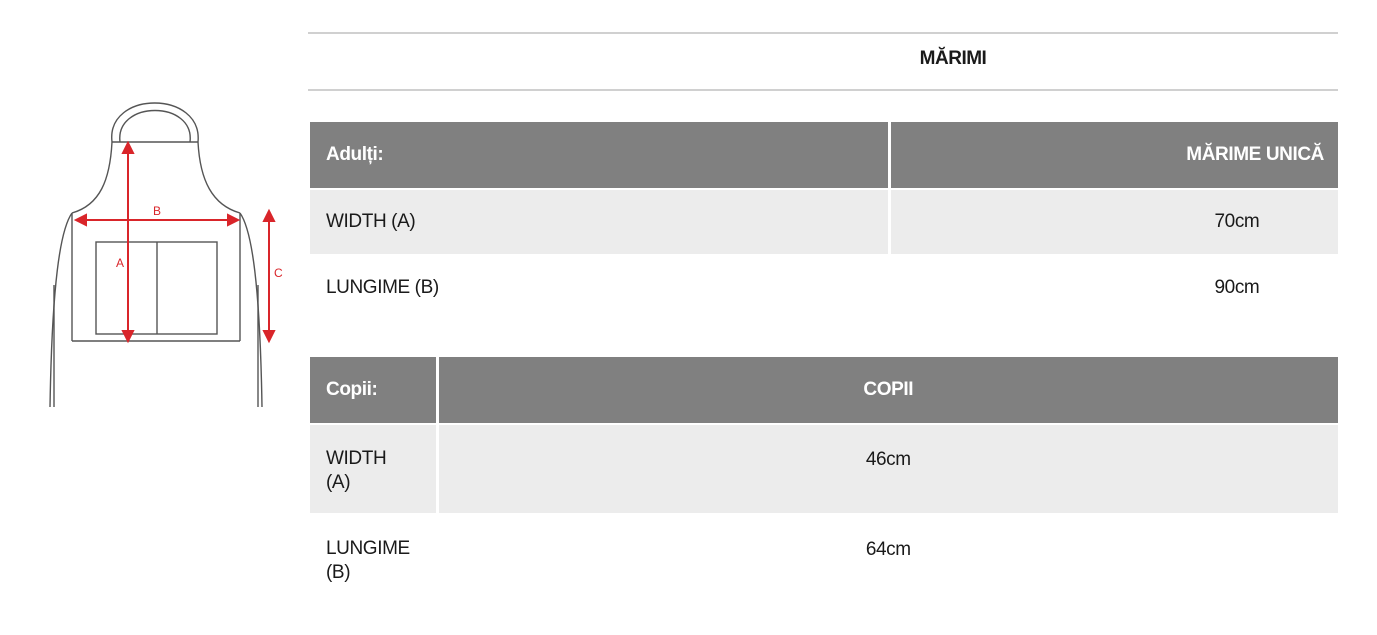  I want to click on label-b: B, so click(157, 211).